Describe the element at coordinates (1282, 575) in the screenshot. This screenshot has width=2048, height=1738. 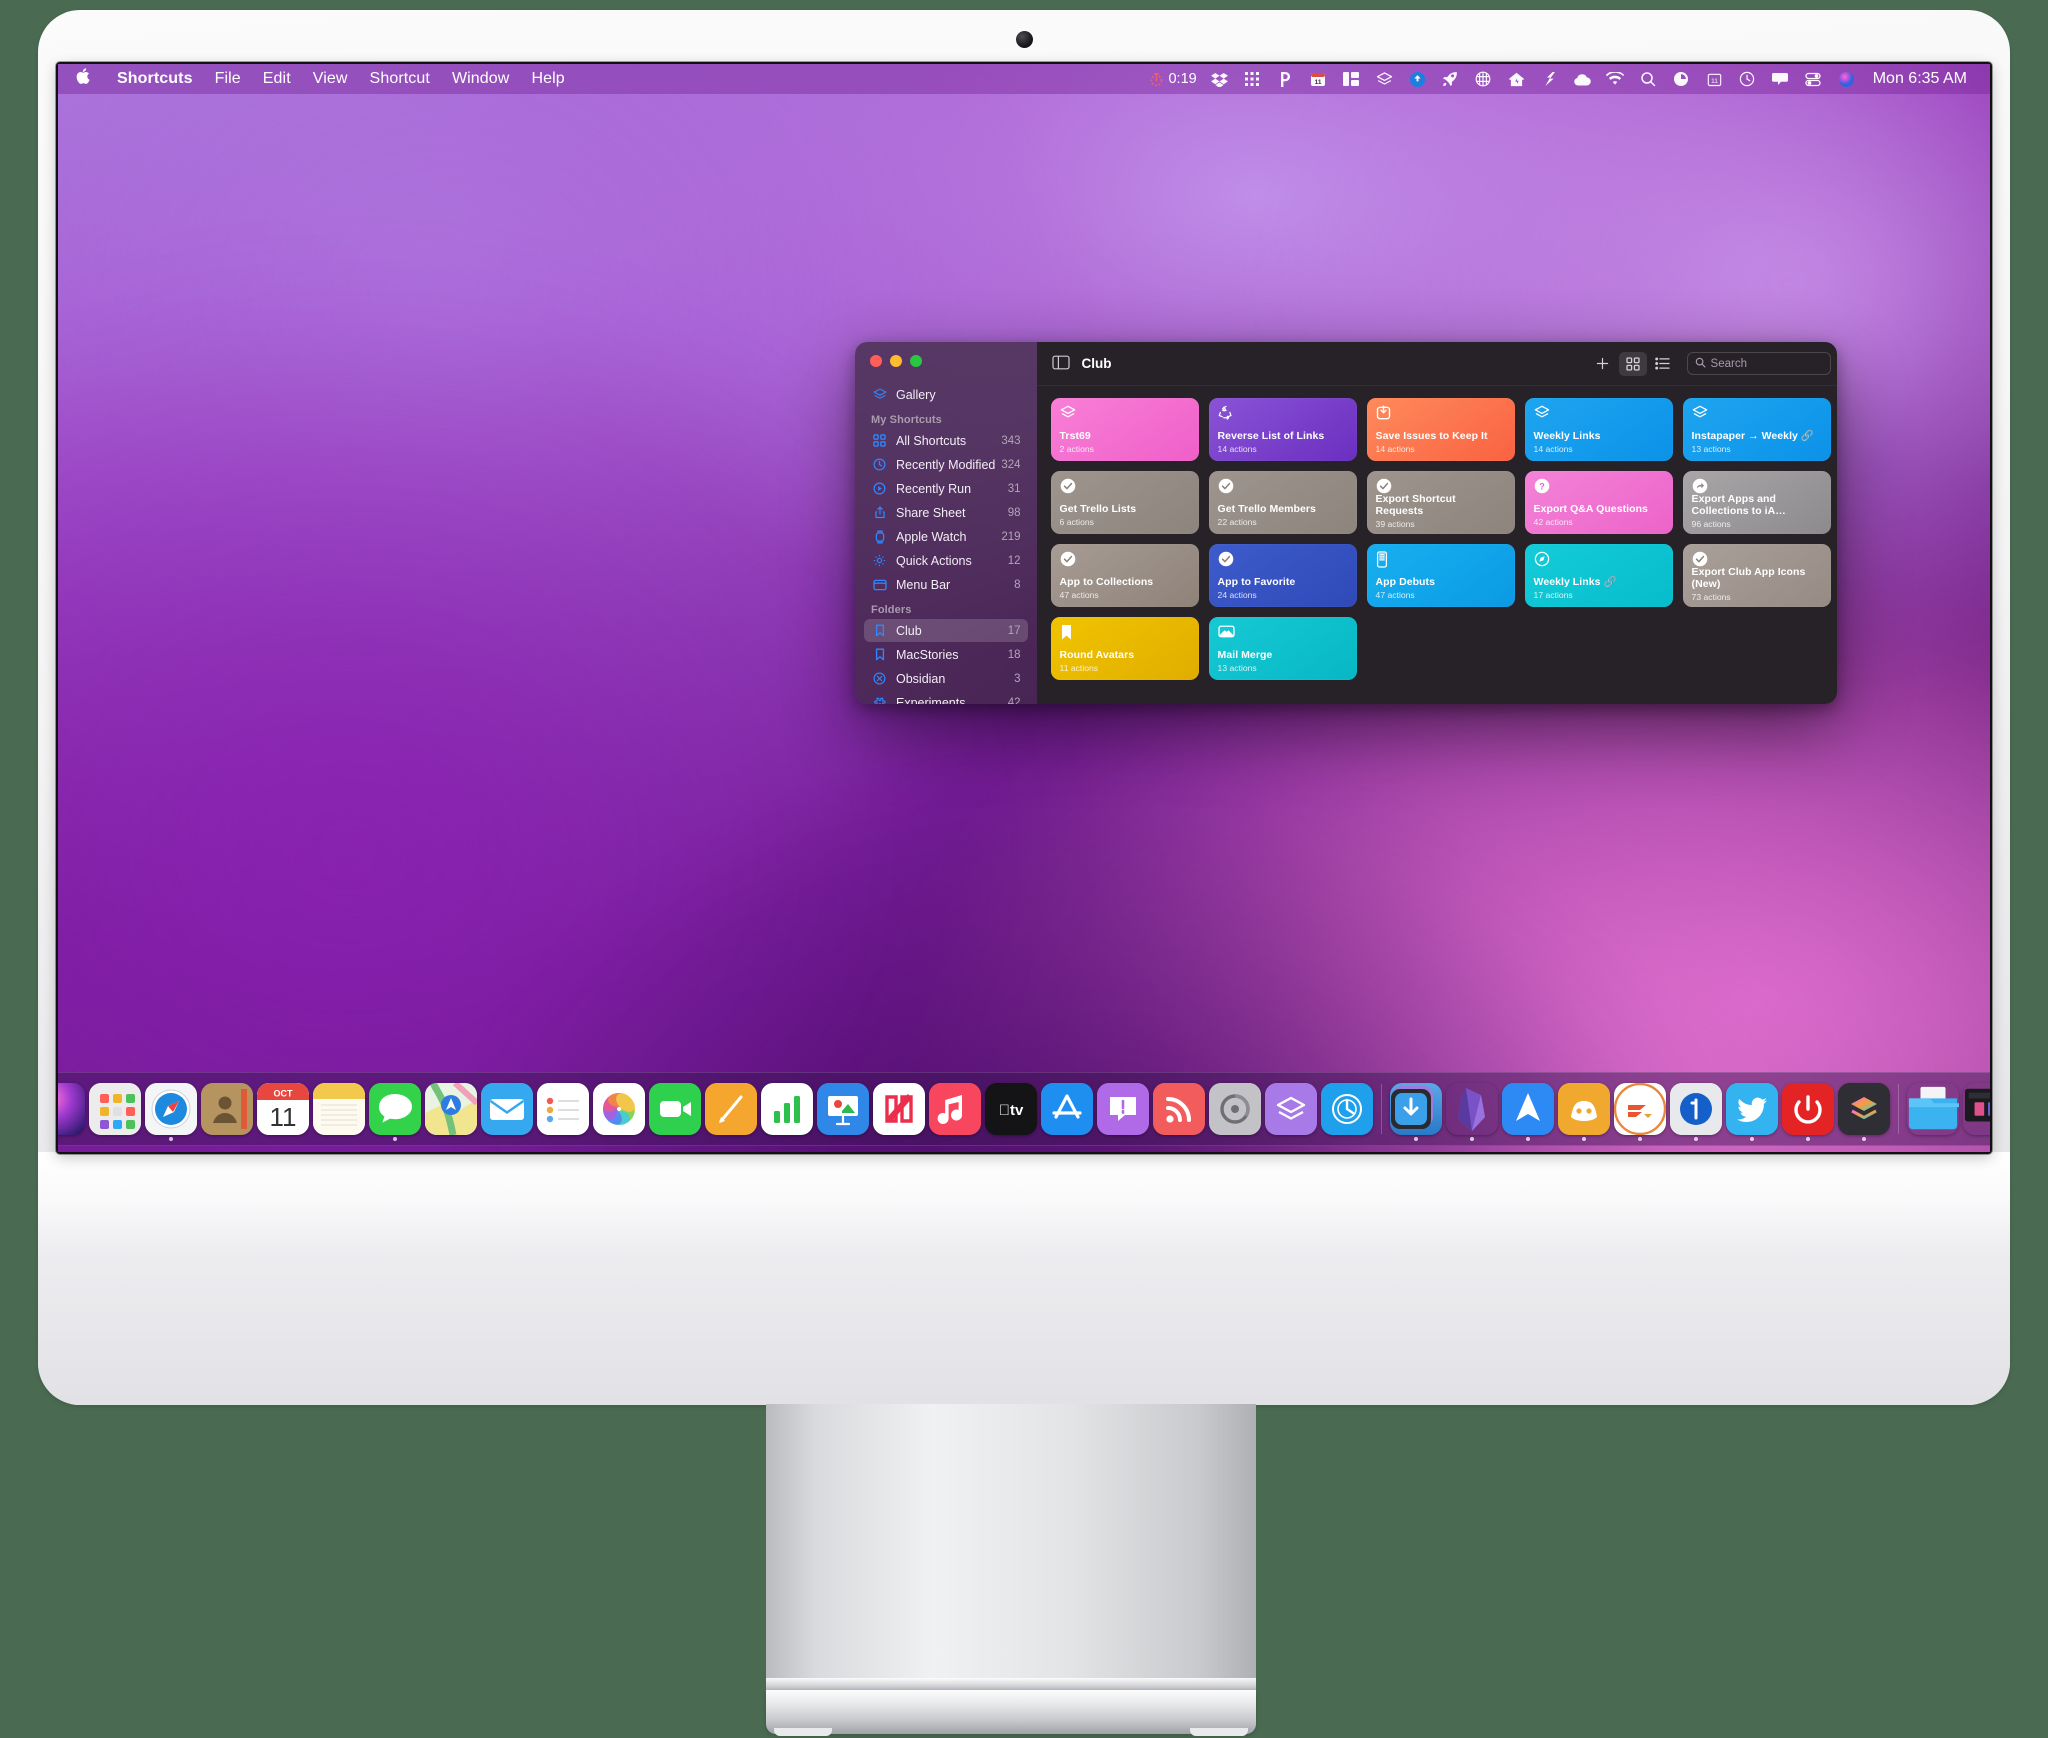
I see `shortcut-tile: App to Favorite 24 actions` at that location.